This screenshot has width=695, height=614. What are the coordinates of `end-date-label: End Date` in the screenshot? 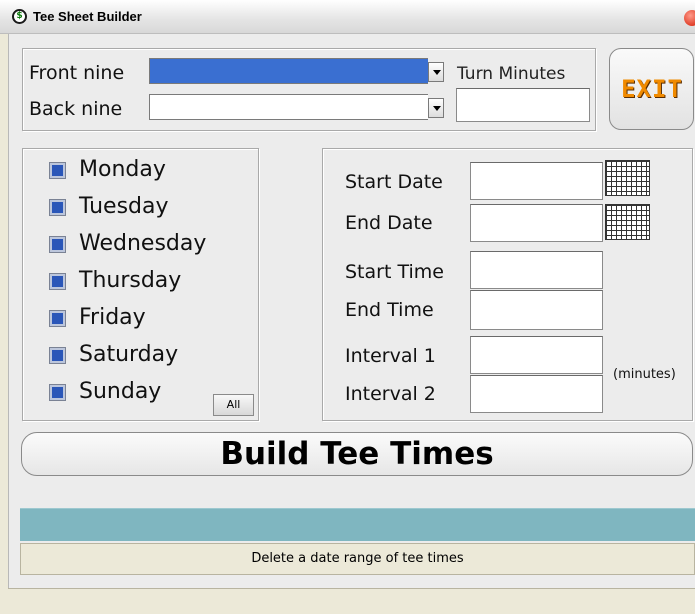 It's located at (389, 223).